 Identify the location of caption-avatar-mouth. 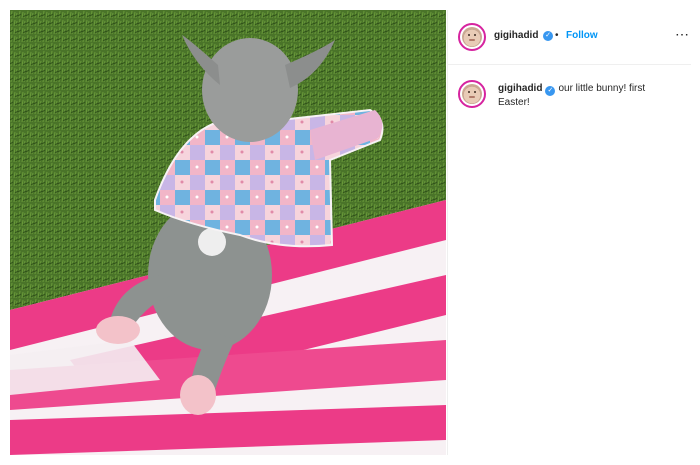
(472, 97).